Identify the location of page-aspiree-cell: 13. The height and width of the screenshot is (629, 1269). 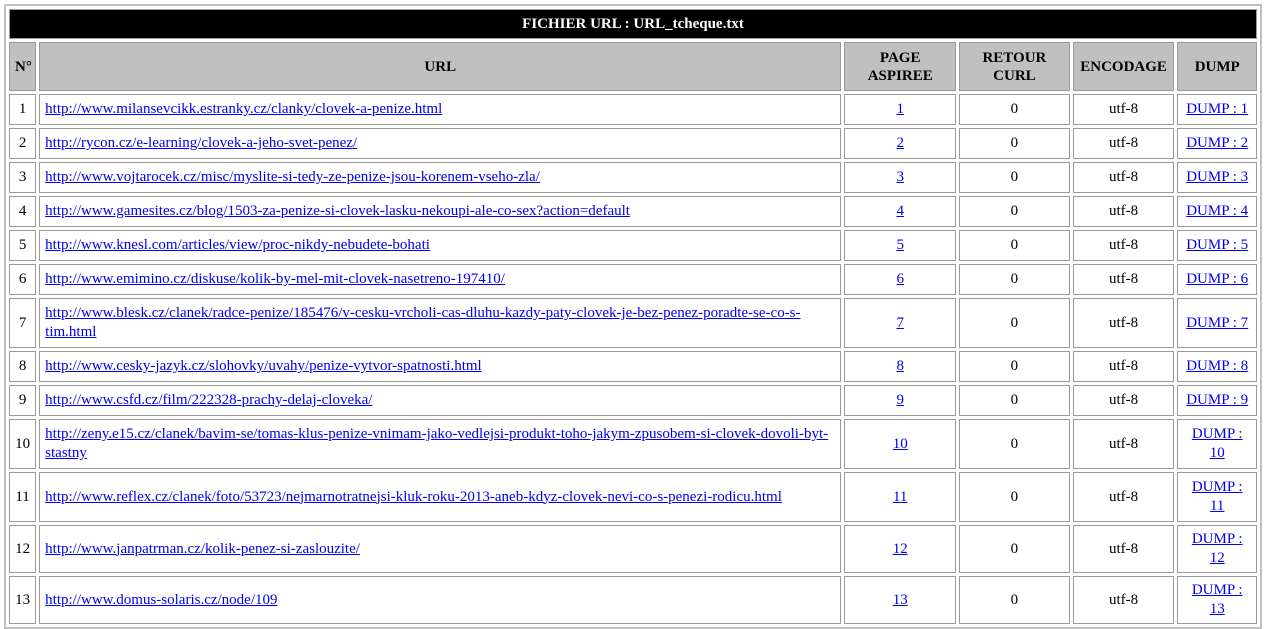
(900, 600).